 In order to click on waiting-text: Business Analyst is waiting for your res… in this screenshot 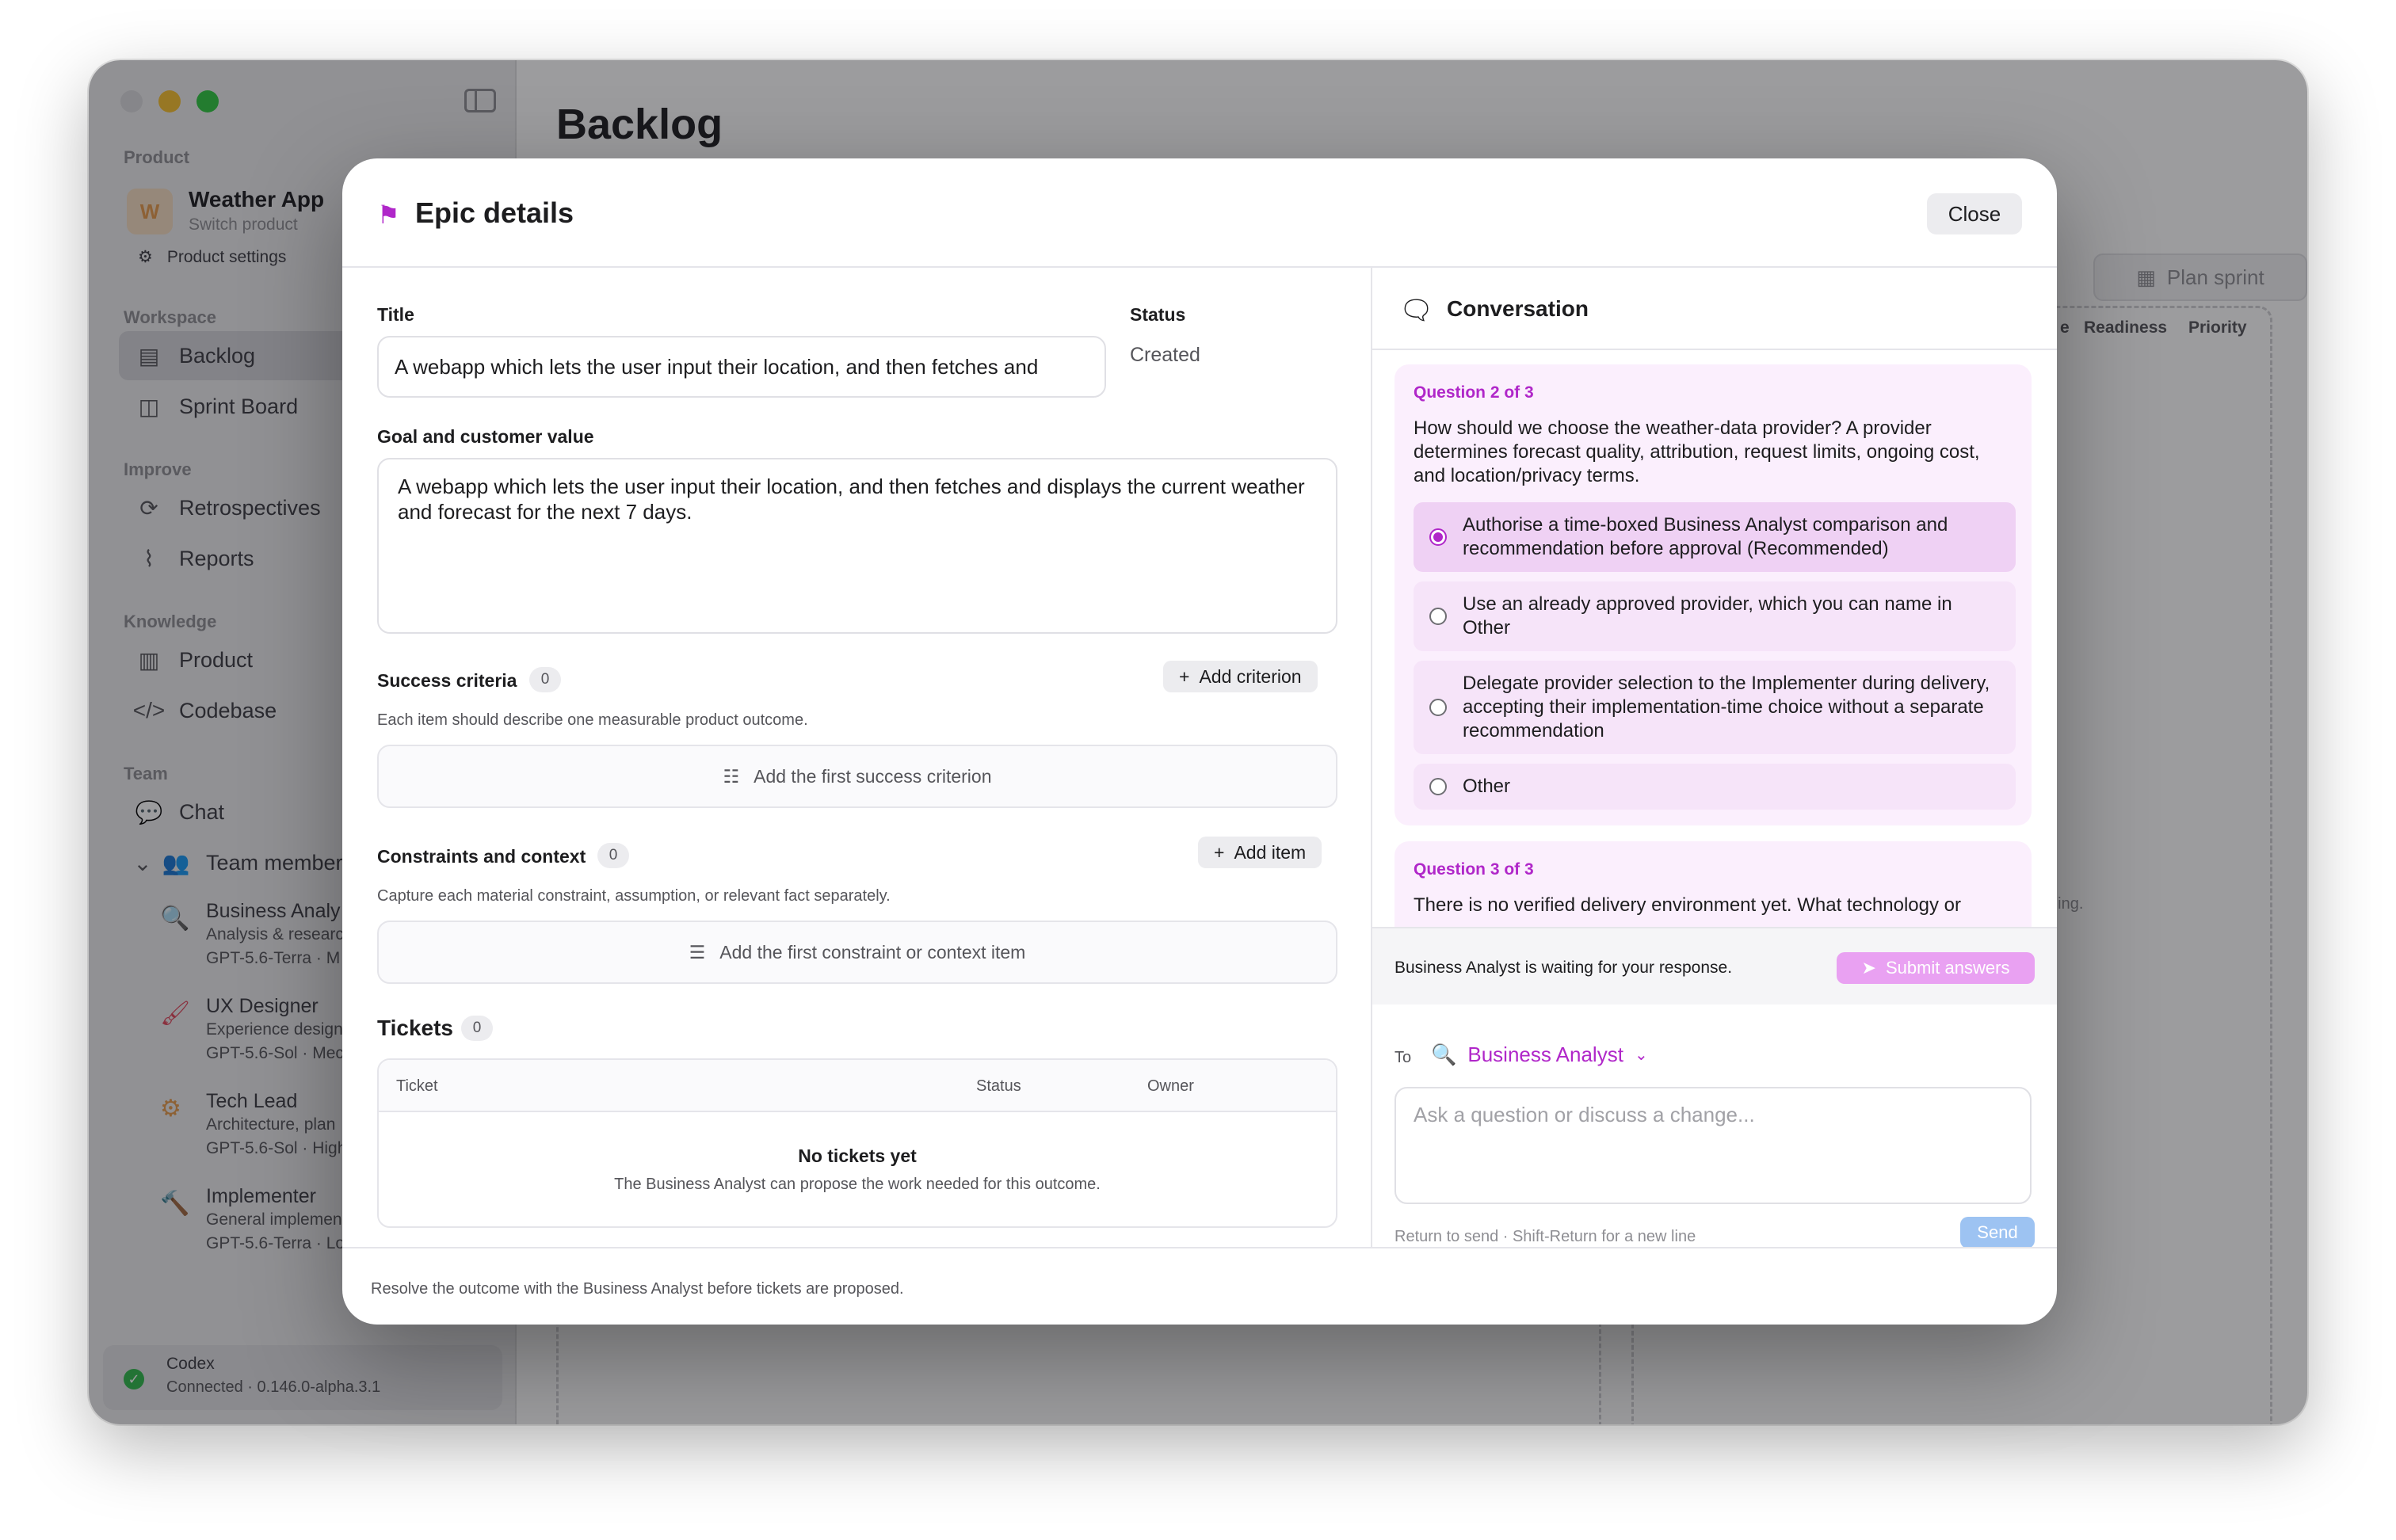, I will do `click(1563, 968)`.